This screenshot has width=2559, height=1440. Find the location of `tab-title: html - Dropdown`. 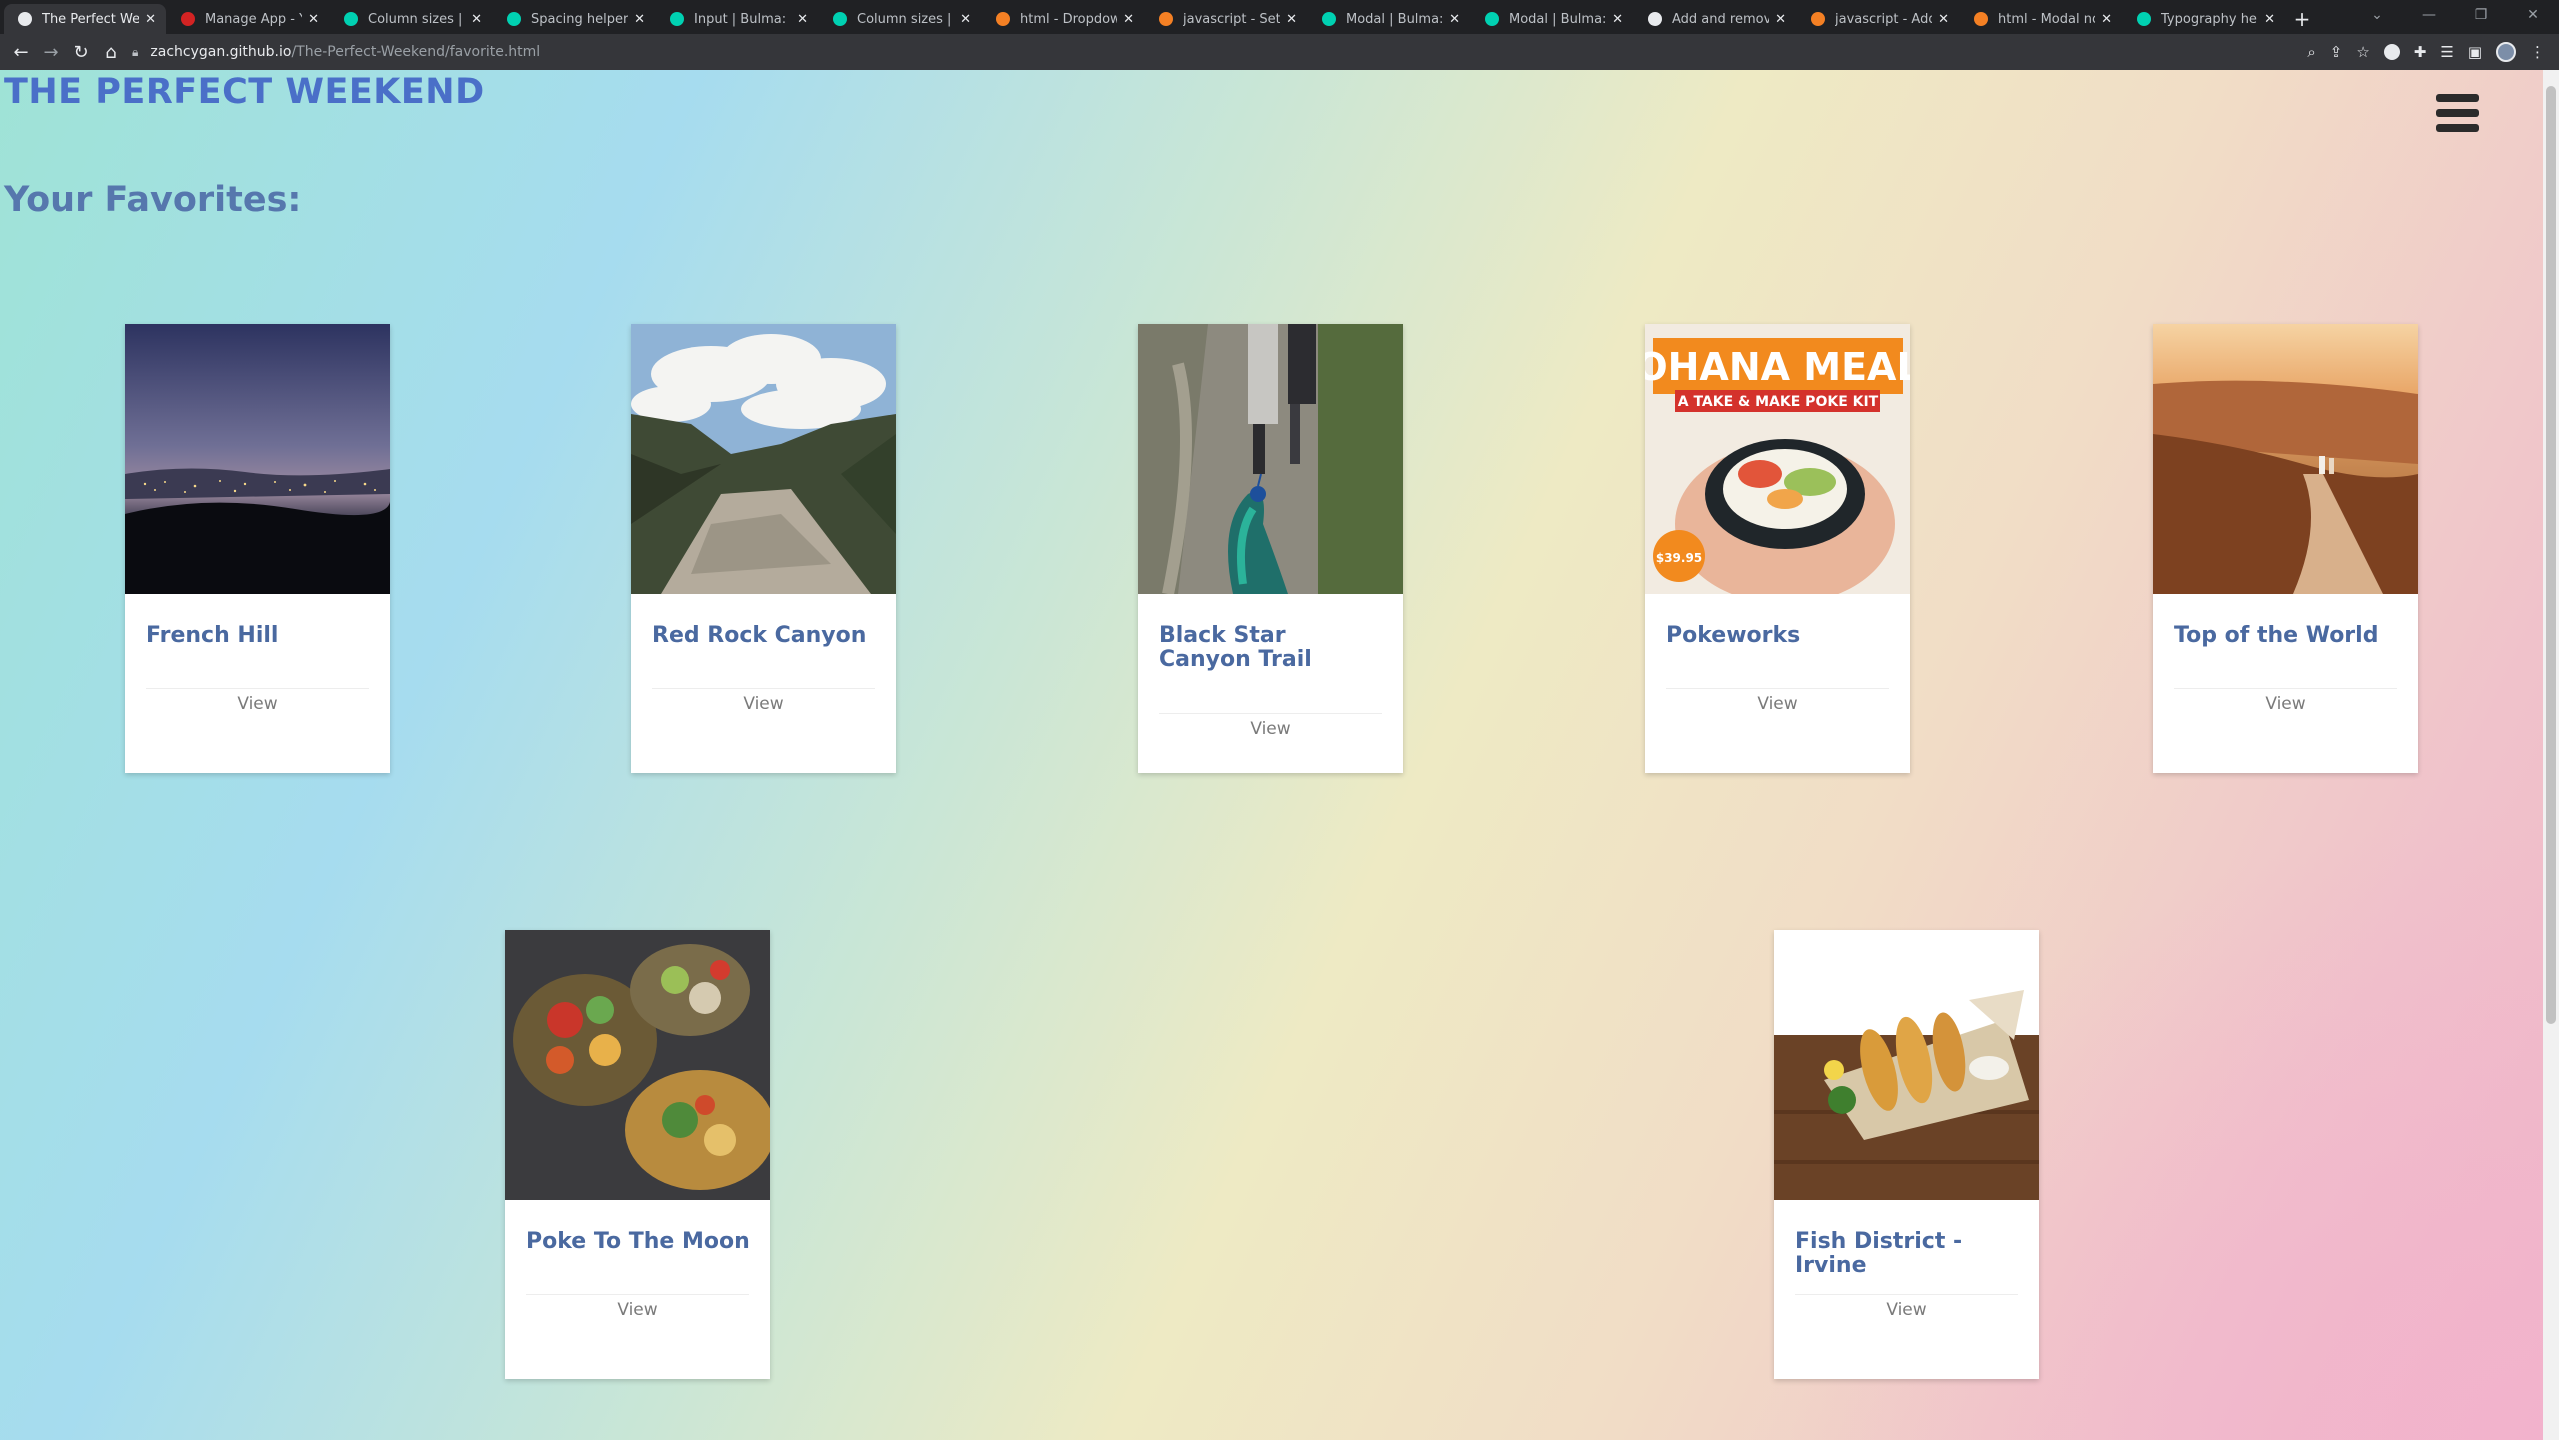

tab-title: html - Dropdown is located at coordinates (1069, 19).